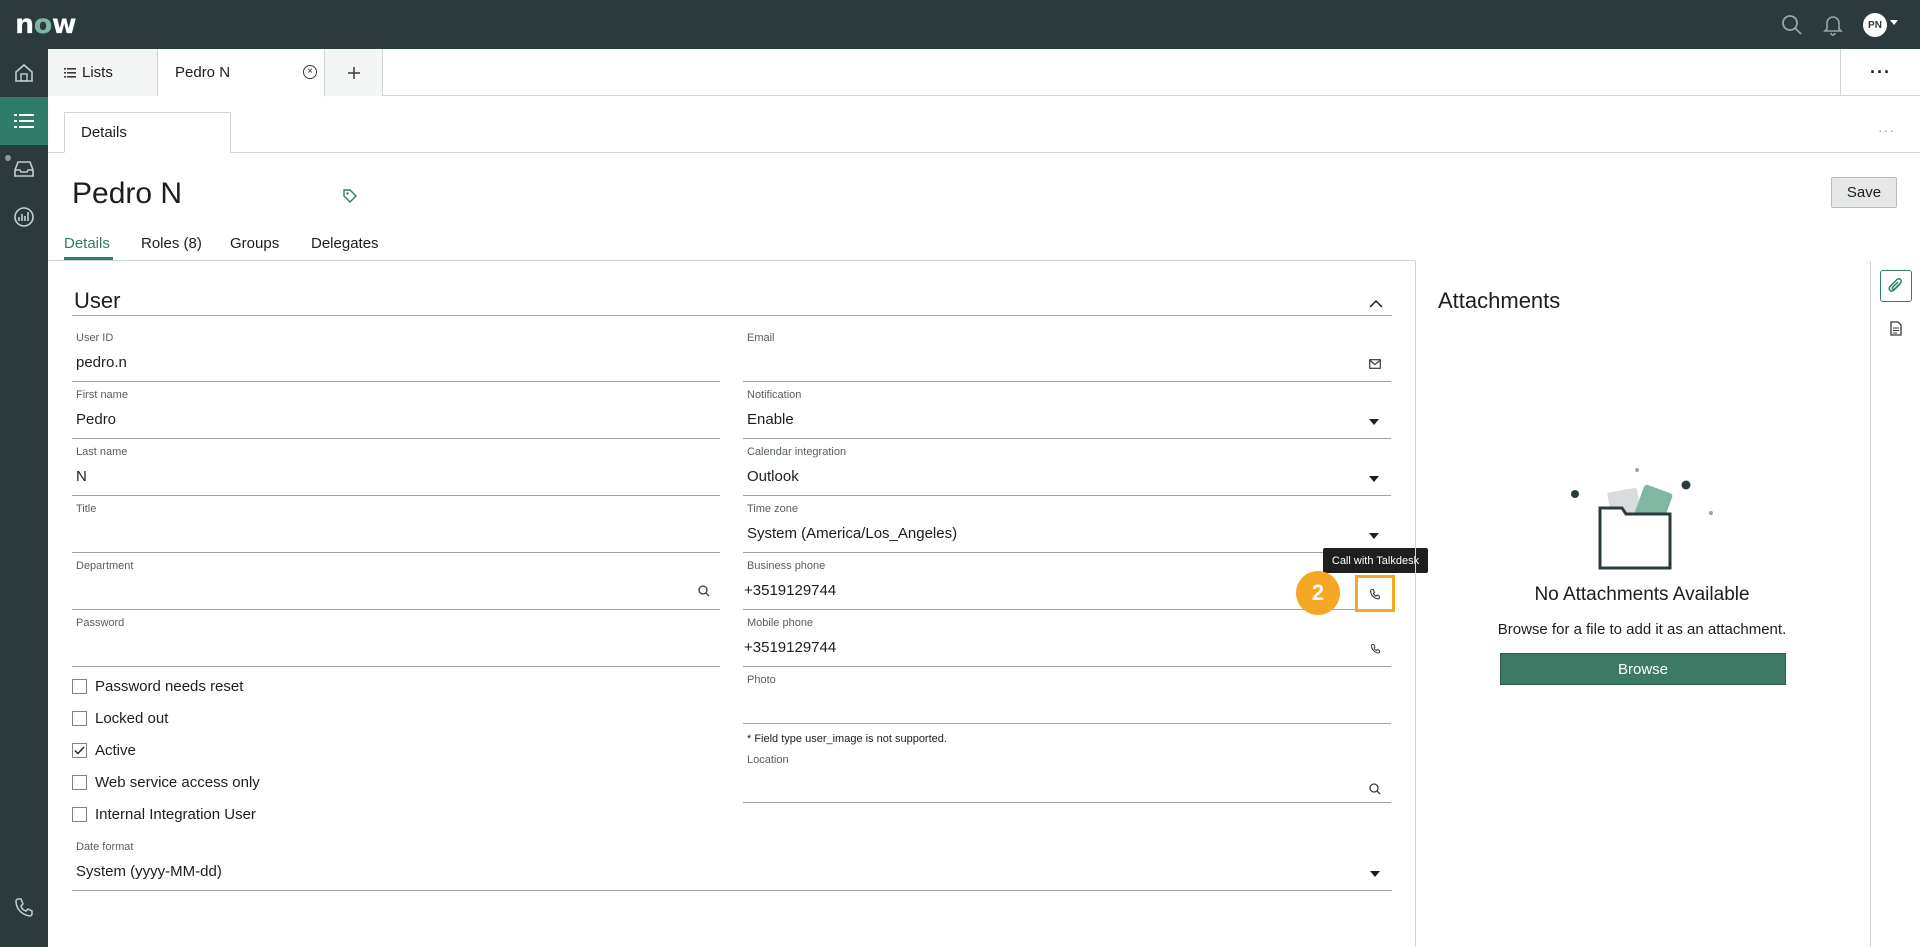 The height and width of the screenshot is (947, 1920). Describe the element at coordinates (1880, 72) in the screenshot. I see `more-menu-button: ···` at that location.